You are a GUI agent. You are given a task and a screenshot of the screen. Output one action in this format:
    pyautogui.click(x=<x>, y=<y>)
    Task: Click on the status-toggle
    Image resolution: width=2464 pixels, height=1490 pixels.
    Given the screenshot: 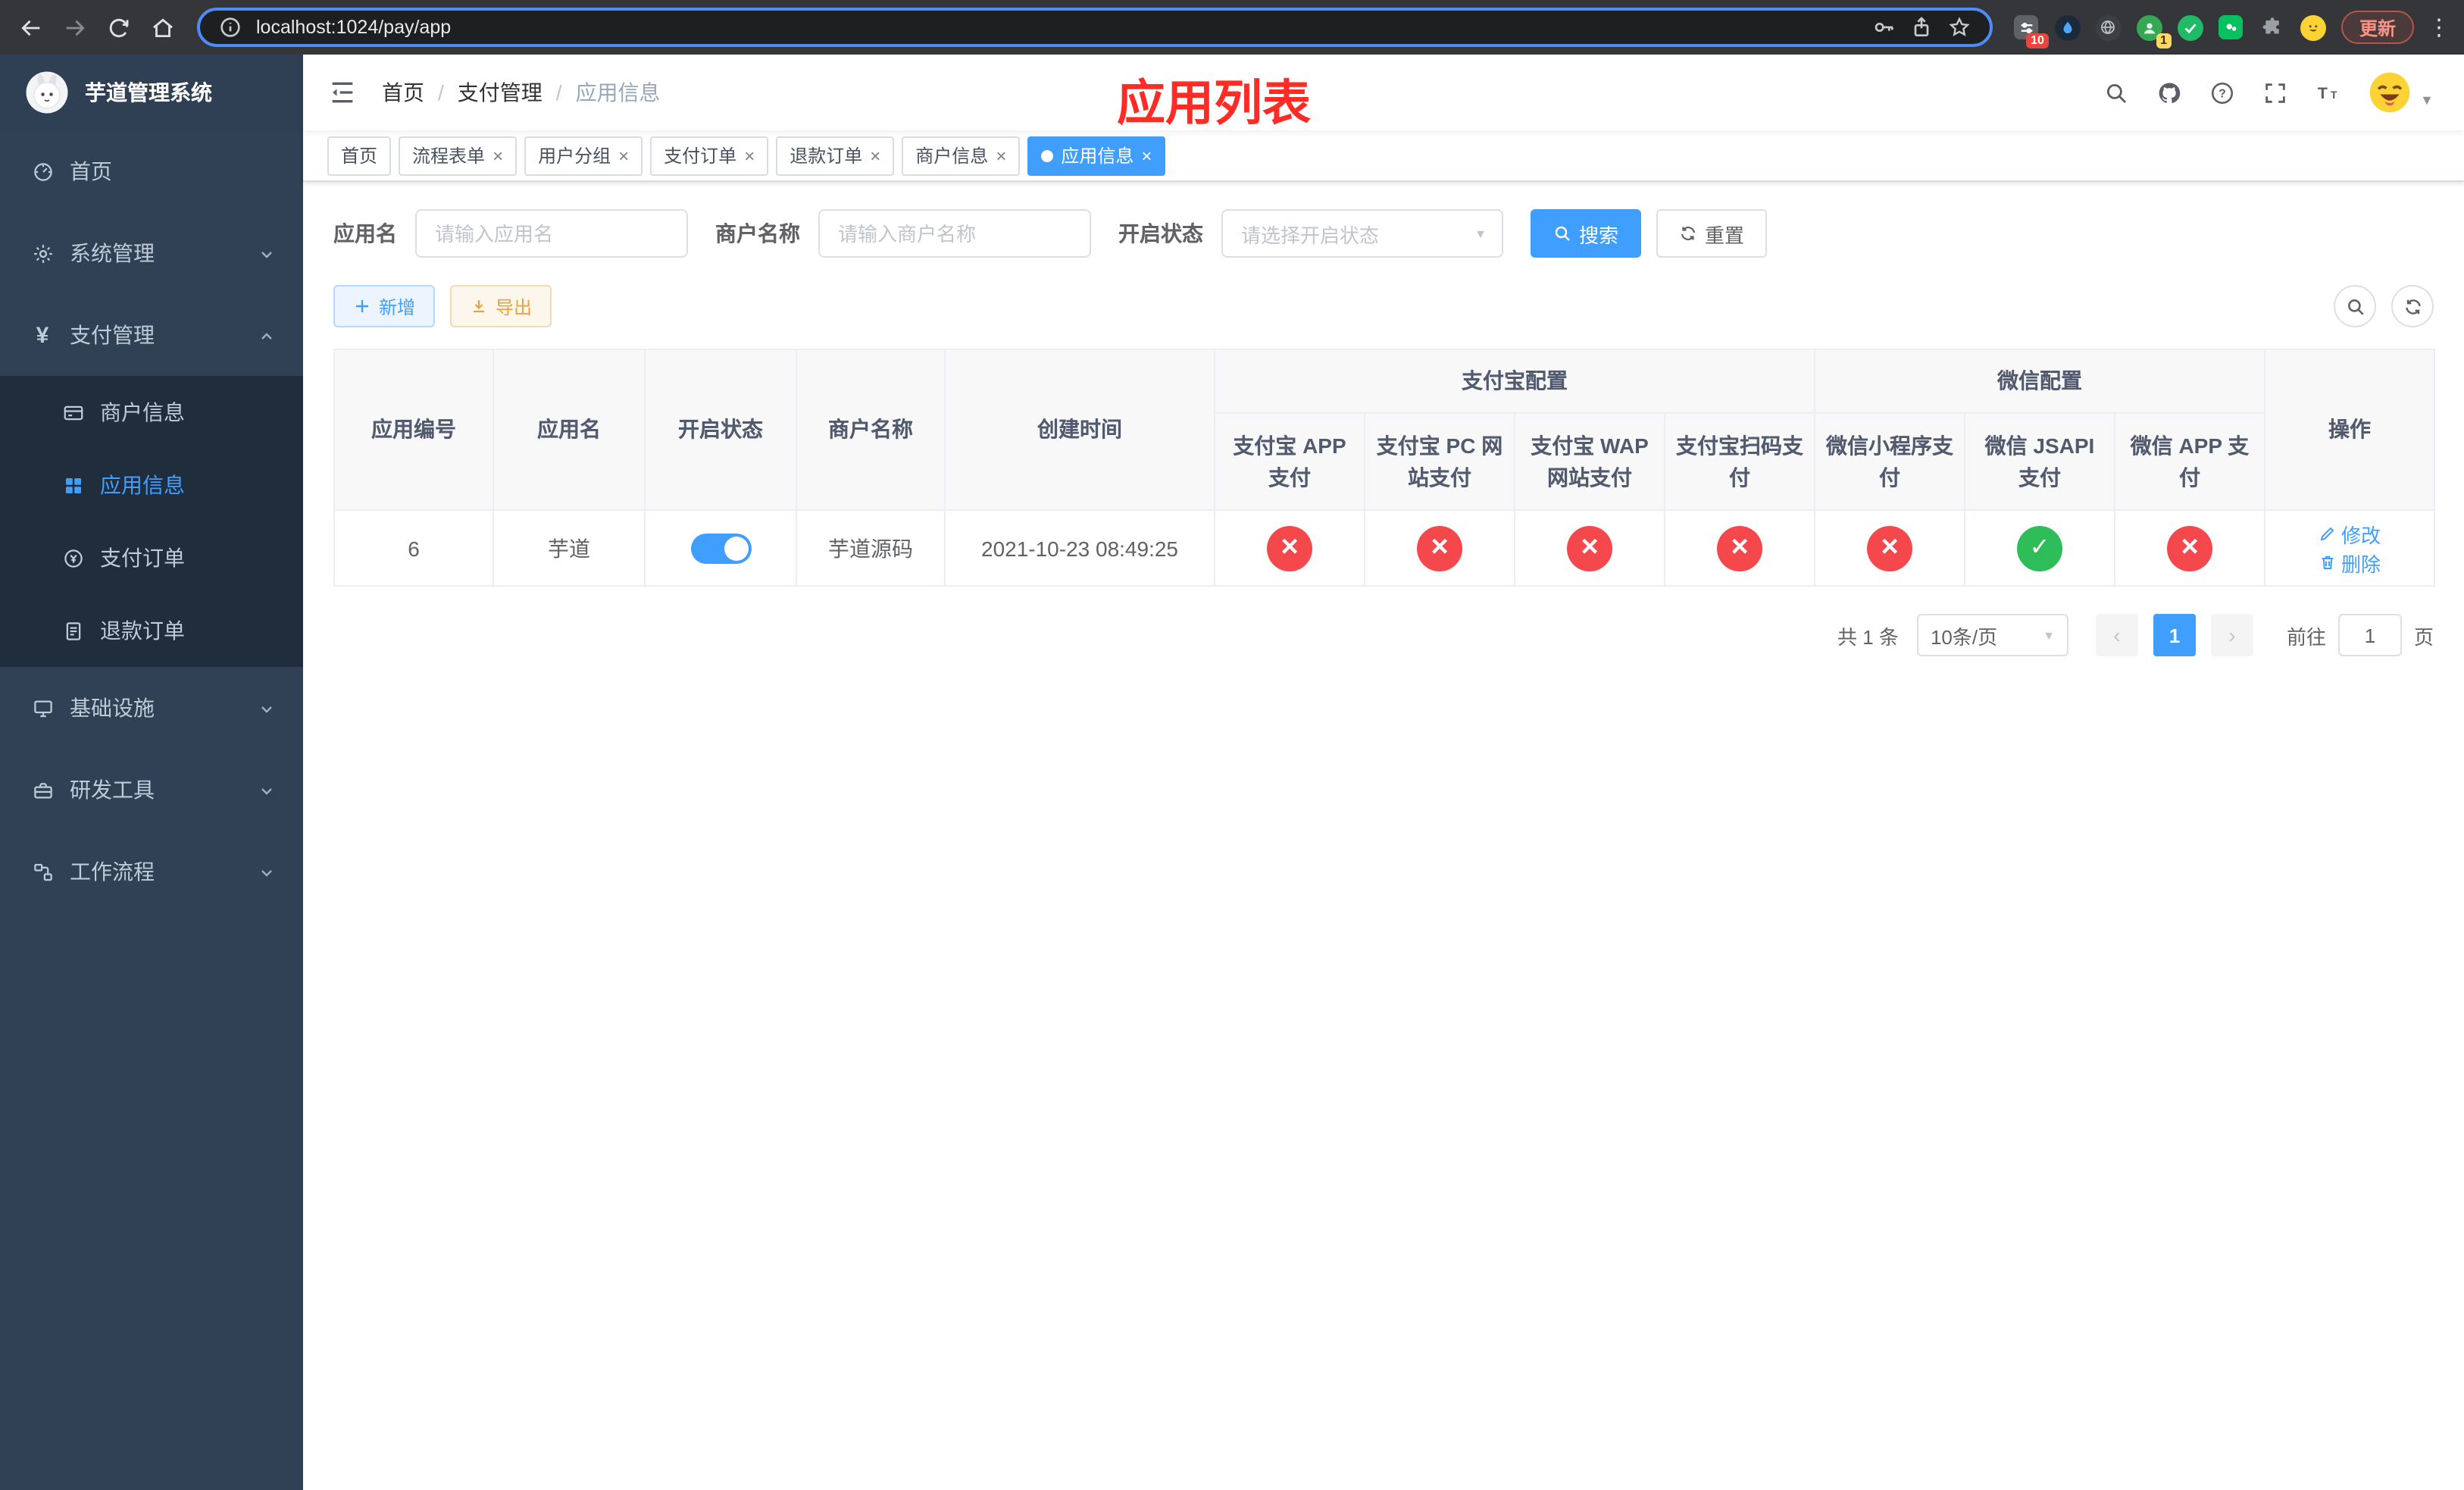 What is the action you would take?
    pyautogui.click(x=720, y=548)
    